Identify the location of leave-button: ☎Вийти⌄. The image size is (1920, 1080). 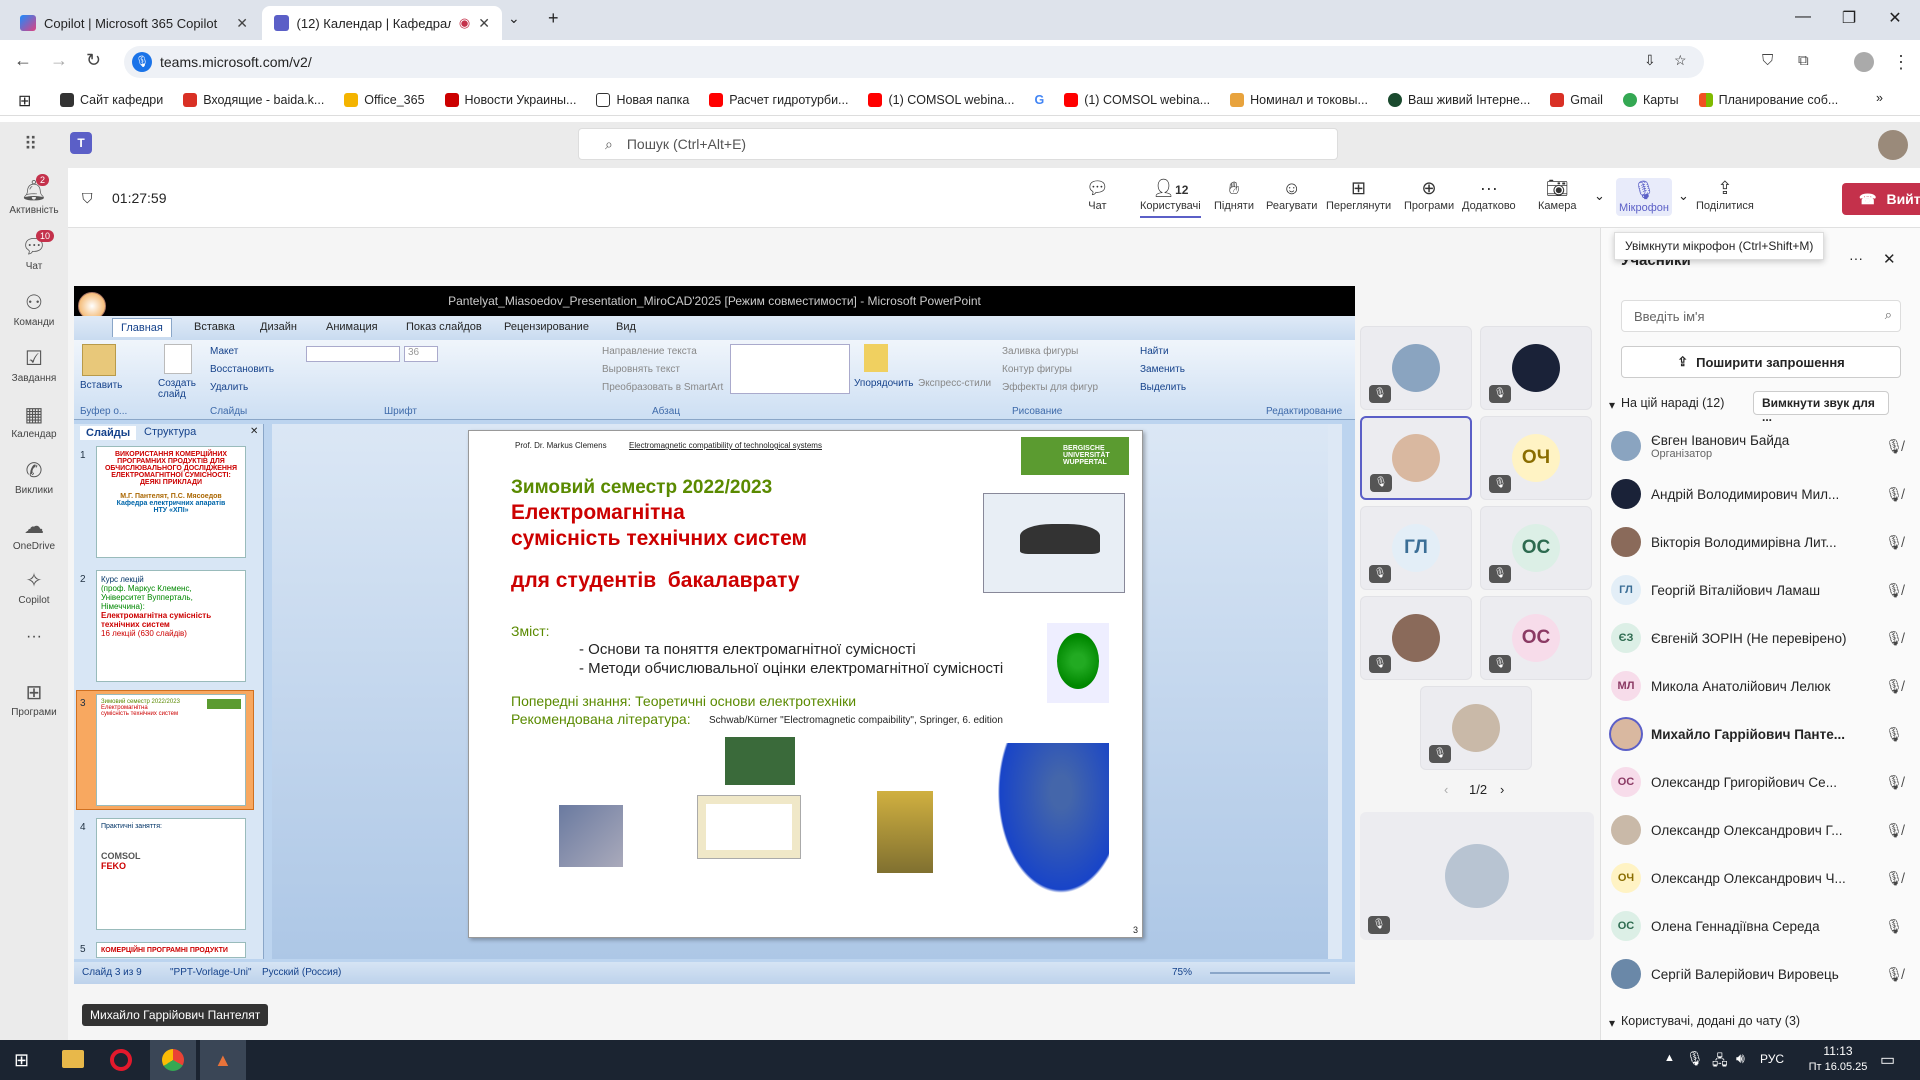
(1881, 199).